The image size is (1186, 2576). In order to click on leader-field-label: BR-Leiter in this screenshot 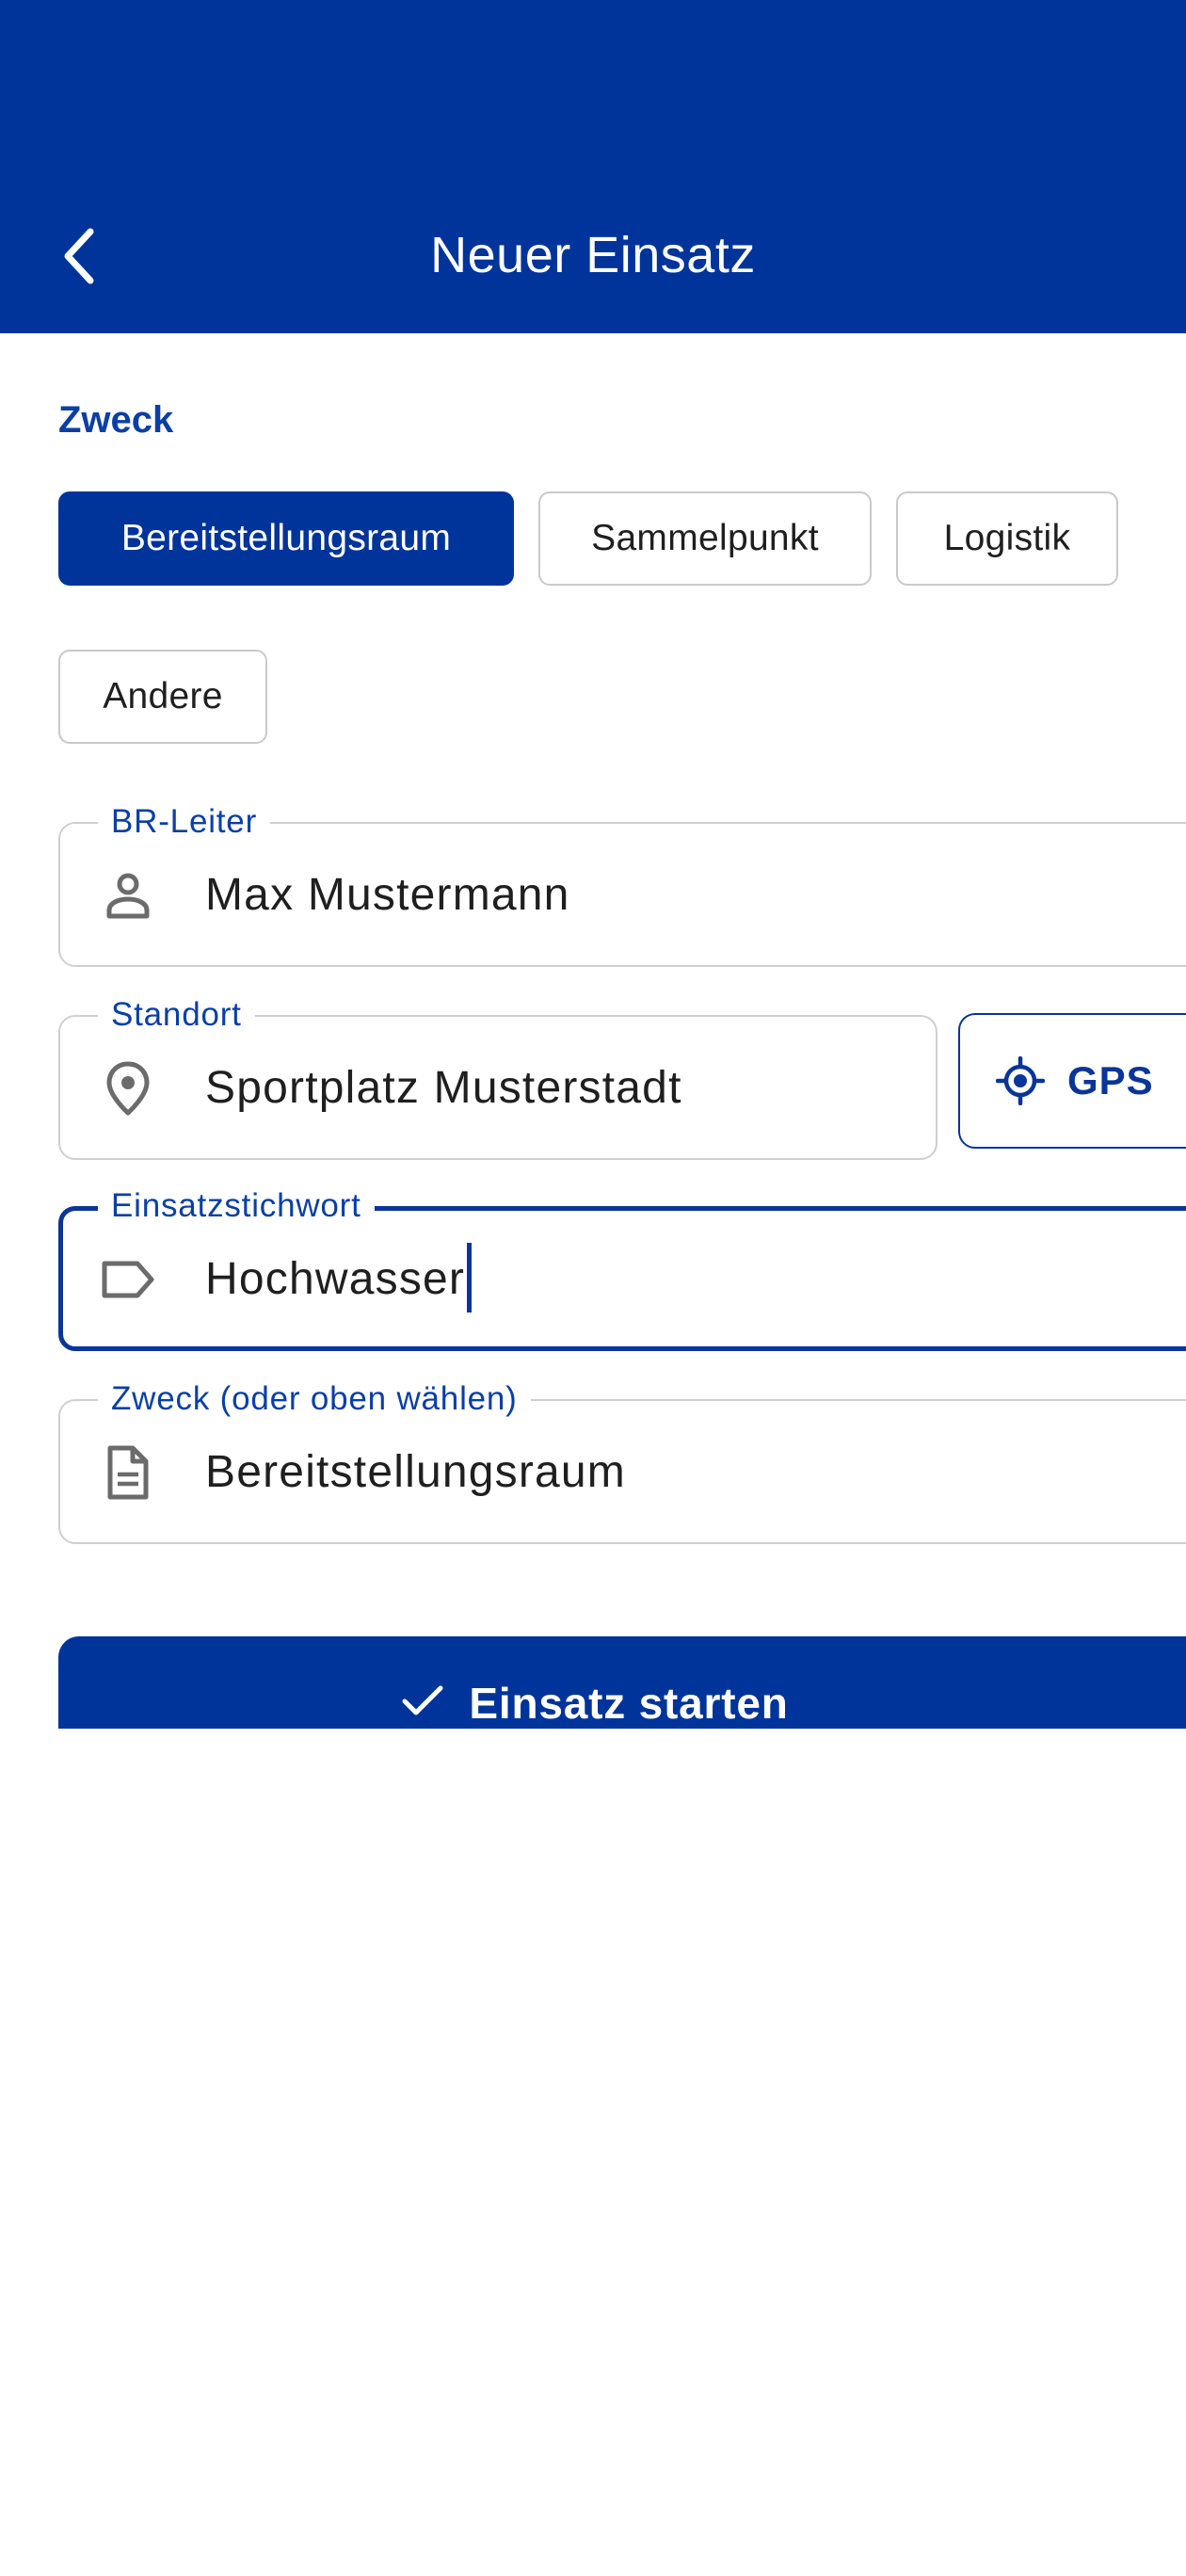, I will do `click(184, 822)`.